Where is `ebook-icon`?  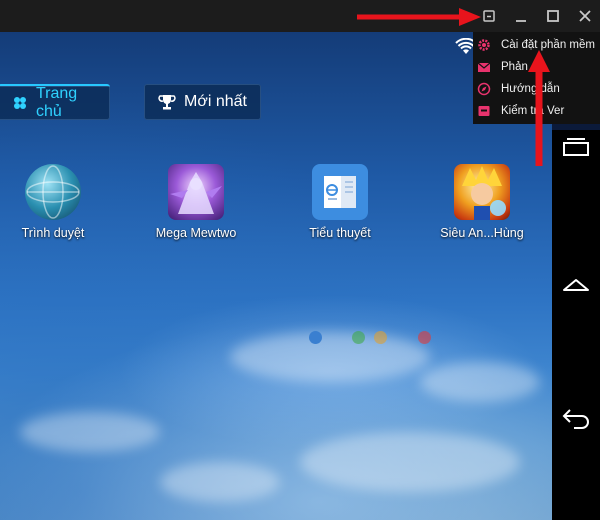 ebook-icon is located at coordinates (340, 192).